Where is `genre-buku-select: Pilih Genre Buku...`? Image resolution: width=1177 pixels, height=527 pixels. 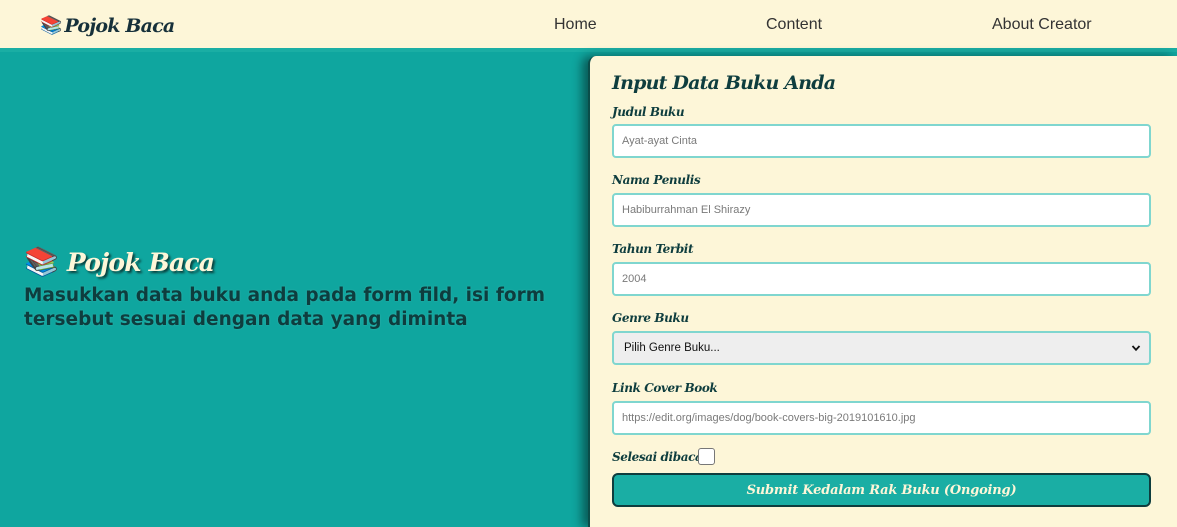 genre-buku-select: Pilih Genre Buku... is located at coordinates (881, 348).